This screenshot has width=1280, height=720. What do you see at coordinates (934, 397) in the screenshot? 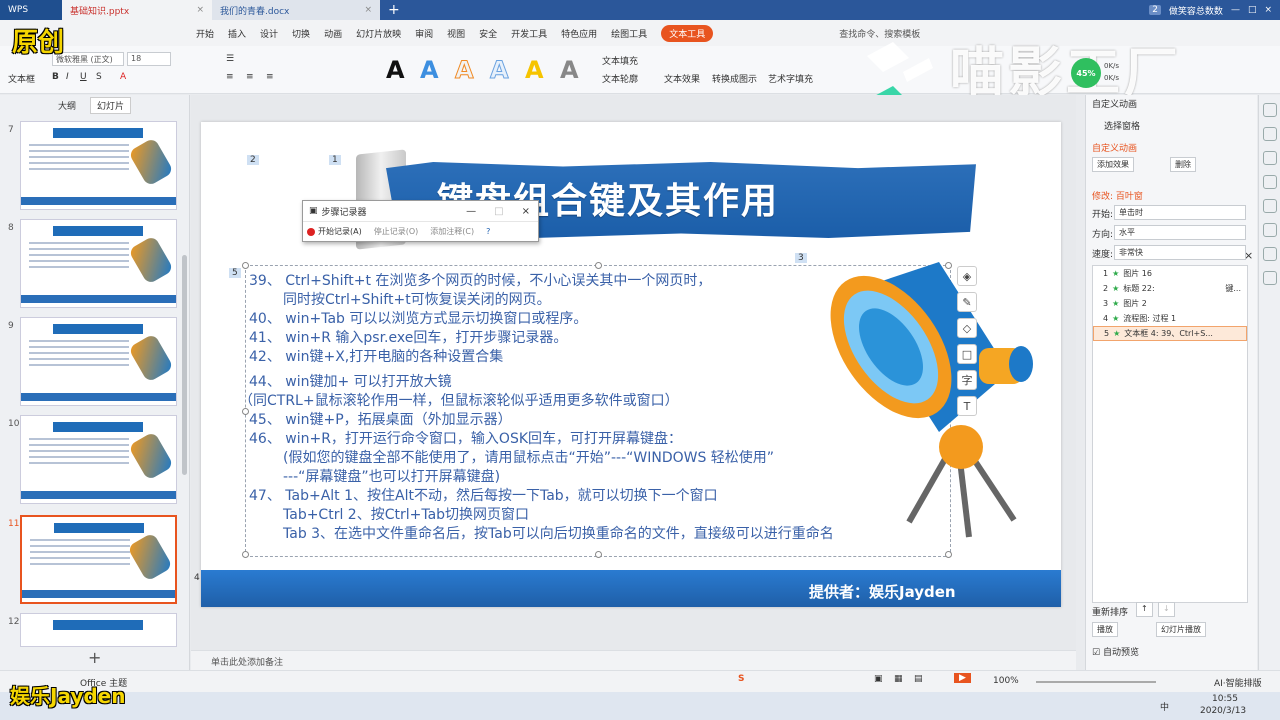
I see `telescope-image` at bounding box center [934, 397].